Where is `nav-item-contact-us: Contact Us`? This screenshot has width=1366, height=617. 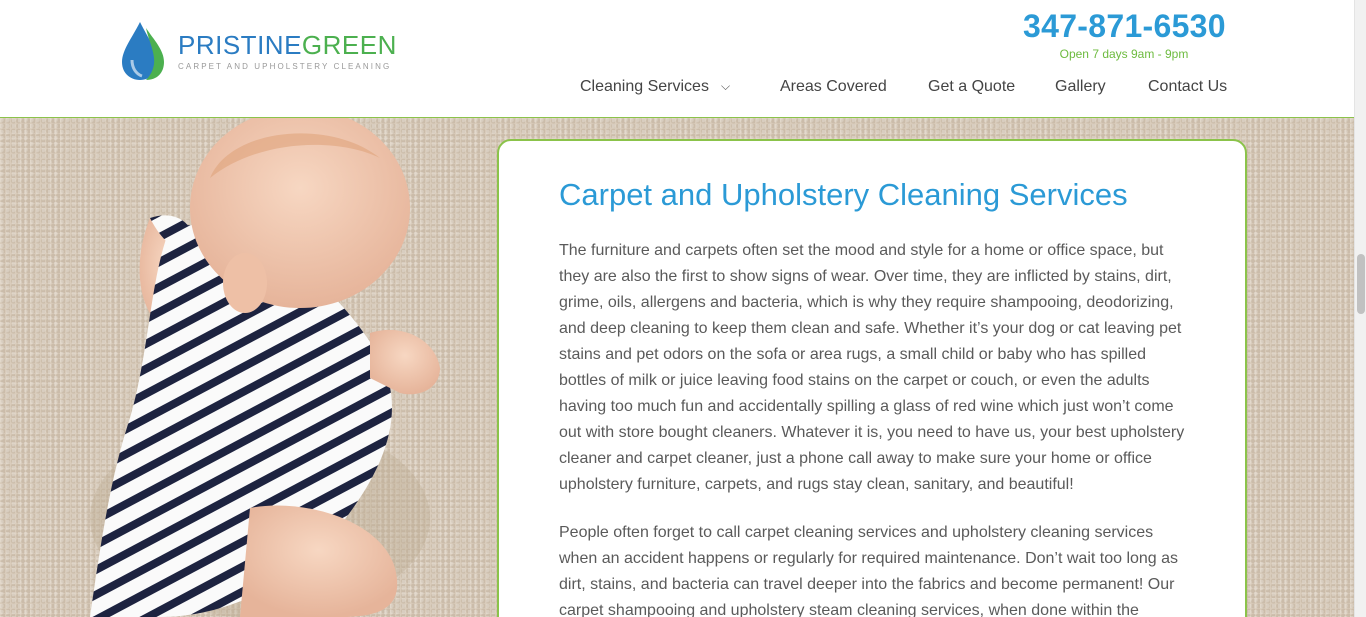
nav-item-contact-us: Contact Us is located at coordinates (1187, 87).